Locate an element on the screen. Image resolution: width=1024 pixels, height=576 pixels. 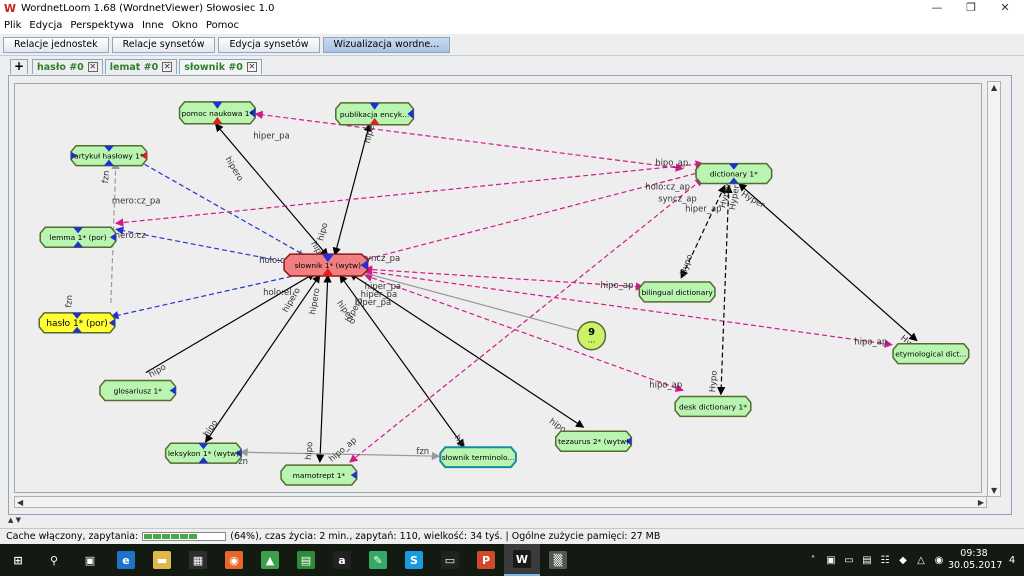
notifications-icon: 4 is located at coordinates (1012, 560).